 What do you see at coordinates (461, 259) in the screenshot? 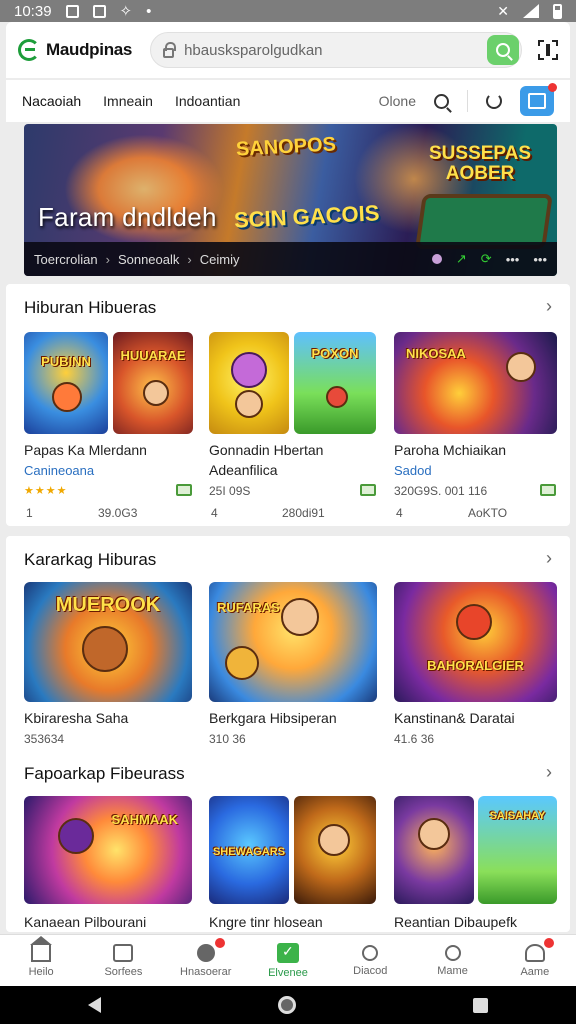
I see `share-icon: ↗` at bounding box center [461, 259].